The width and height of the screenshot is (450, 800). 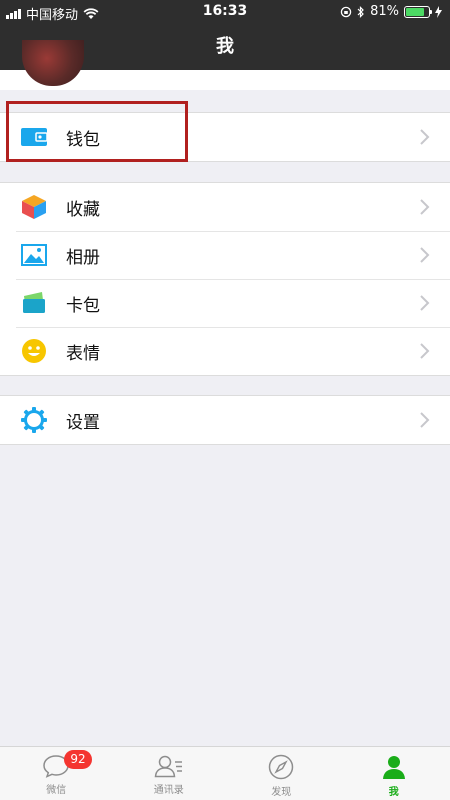 What do you see at coordinates (225, 207) in the screenshot?
I see `favorites-row: 收藏` at bounding box center [225, 207].